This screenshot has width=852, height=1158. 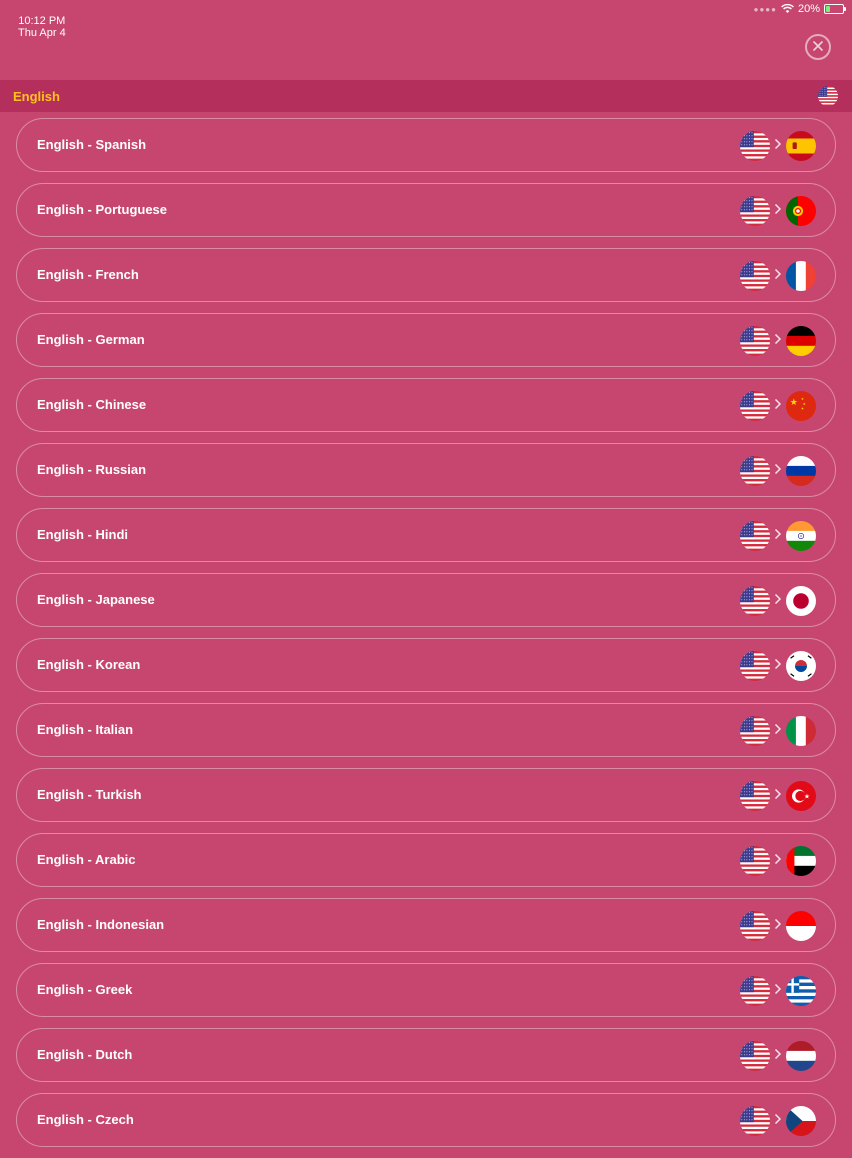 I want to click on language-pair-item: English - Greek, so click(x=426, y=990).